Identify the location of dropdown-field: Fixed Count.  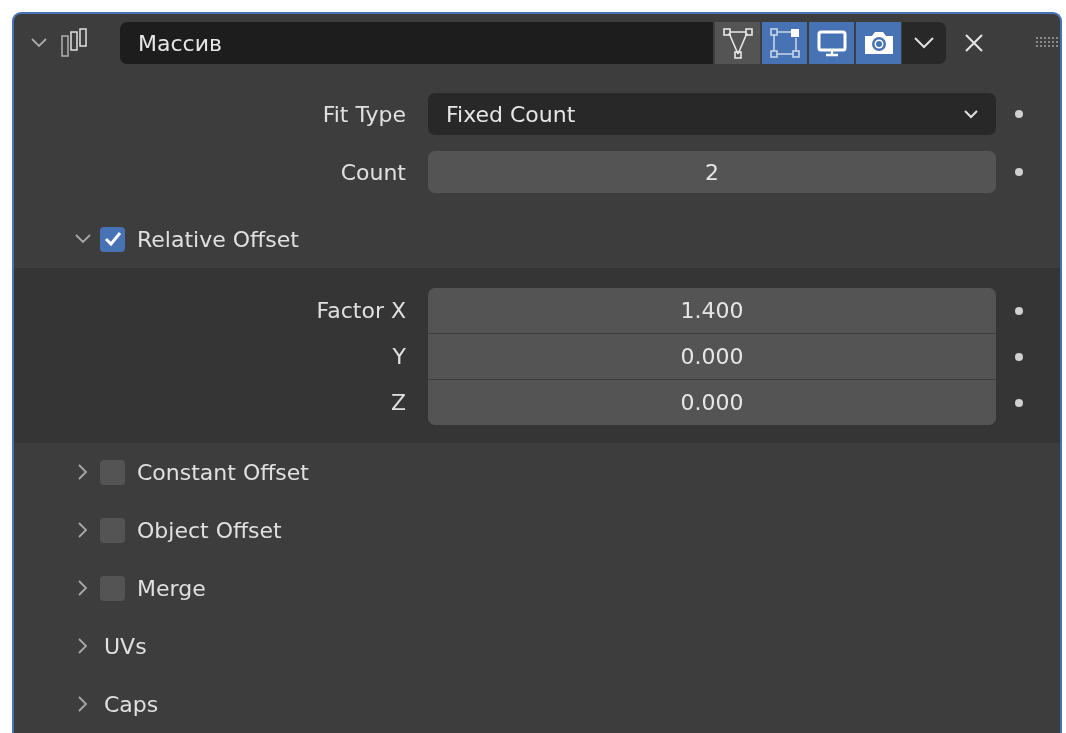
(712, 114).